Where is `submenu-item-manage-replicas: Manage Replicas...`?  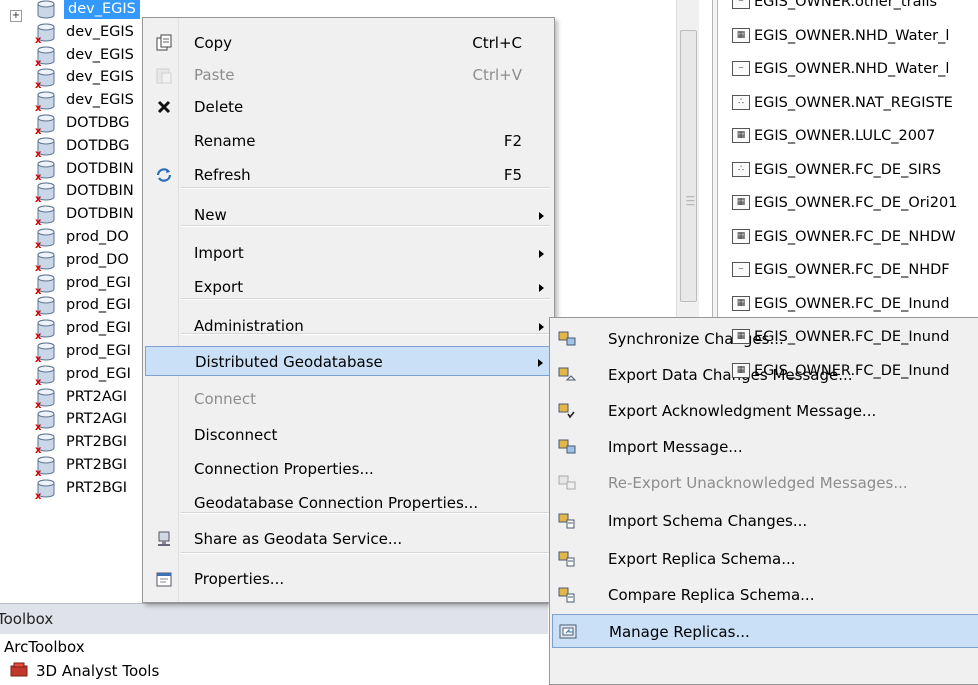 submenu-item-manage-replicas: Manage Replicas... is located at coordinates (765, 631).